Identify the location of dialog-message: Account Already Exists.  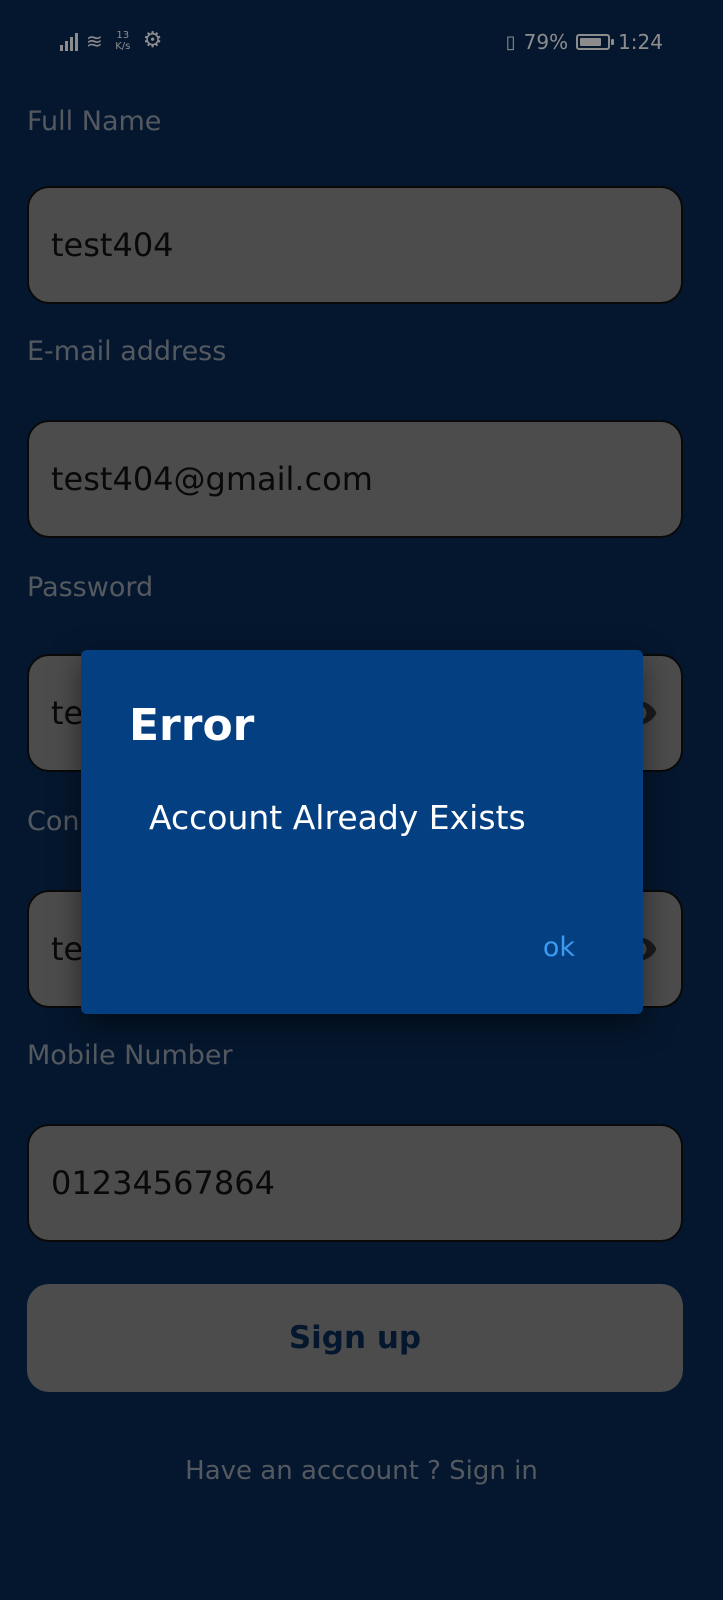
(337, 817).